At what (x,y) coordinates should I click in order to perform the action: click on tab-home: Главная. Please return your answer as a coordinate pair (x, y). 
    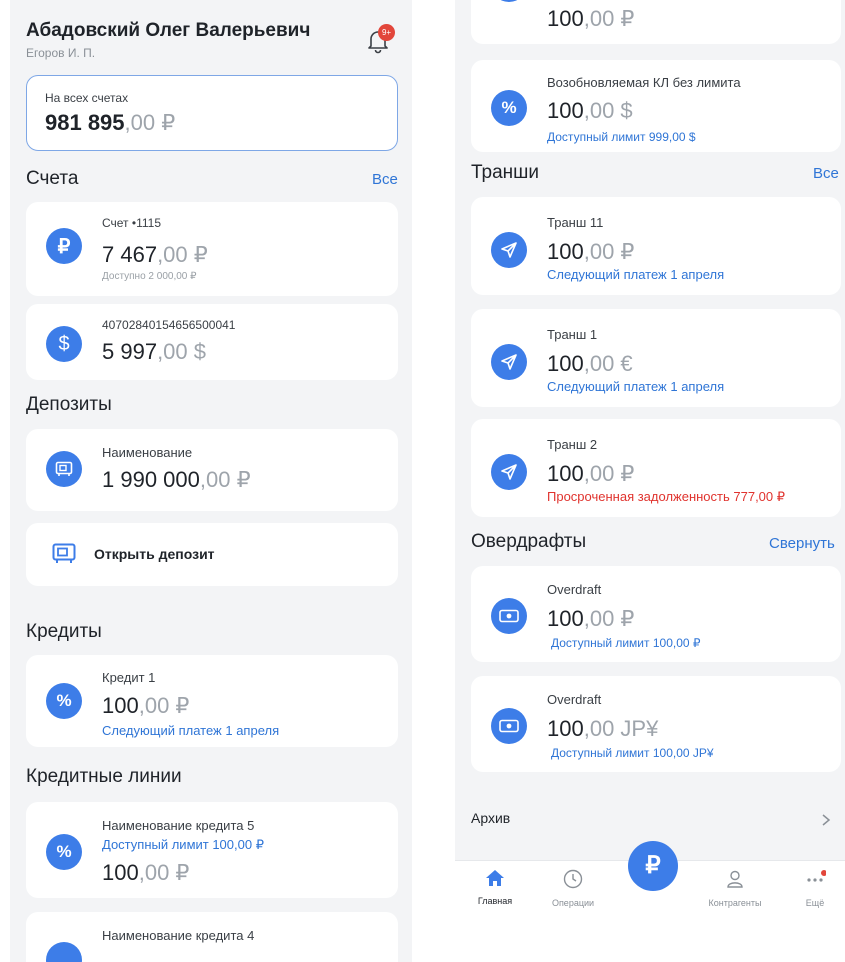
    Looking at the image, I should click on (495, 887).